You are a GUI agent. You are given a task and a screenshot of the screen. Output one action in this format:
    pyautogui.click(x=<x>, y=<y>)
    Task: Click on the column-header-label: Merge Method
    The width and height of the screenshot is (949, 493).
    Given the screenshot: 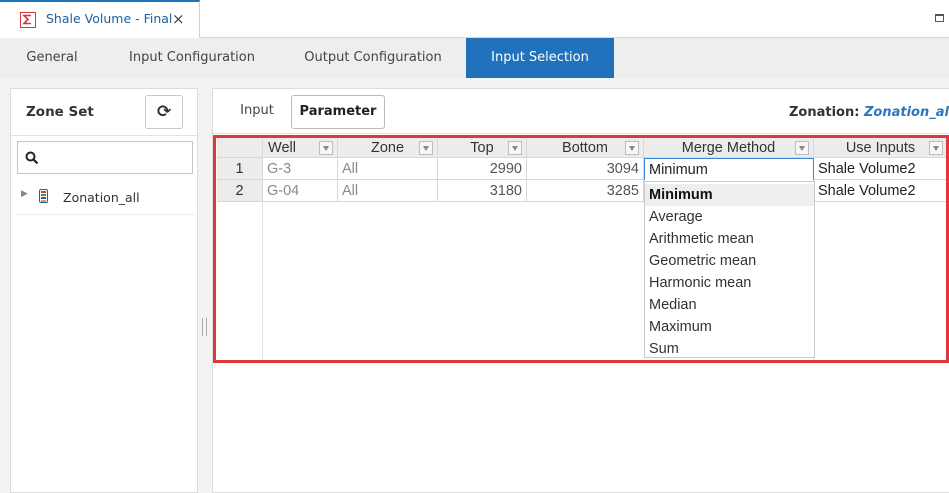 What is the action you would take?
    pyautogui.click(x=728, y=148)
    